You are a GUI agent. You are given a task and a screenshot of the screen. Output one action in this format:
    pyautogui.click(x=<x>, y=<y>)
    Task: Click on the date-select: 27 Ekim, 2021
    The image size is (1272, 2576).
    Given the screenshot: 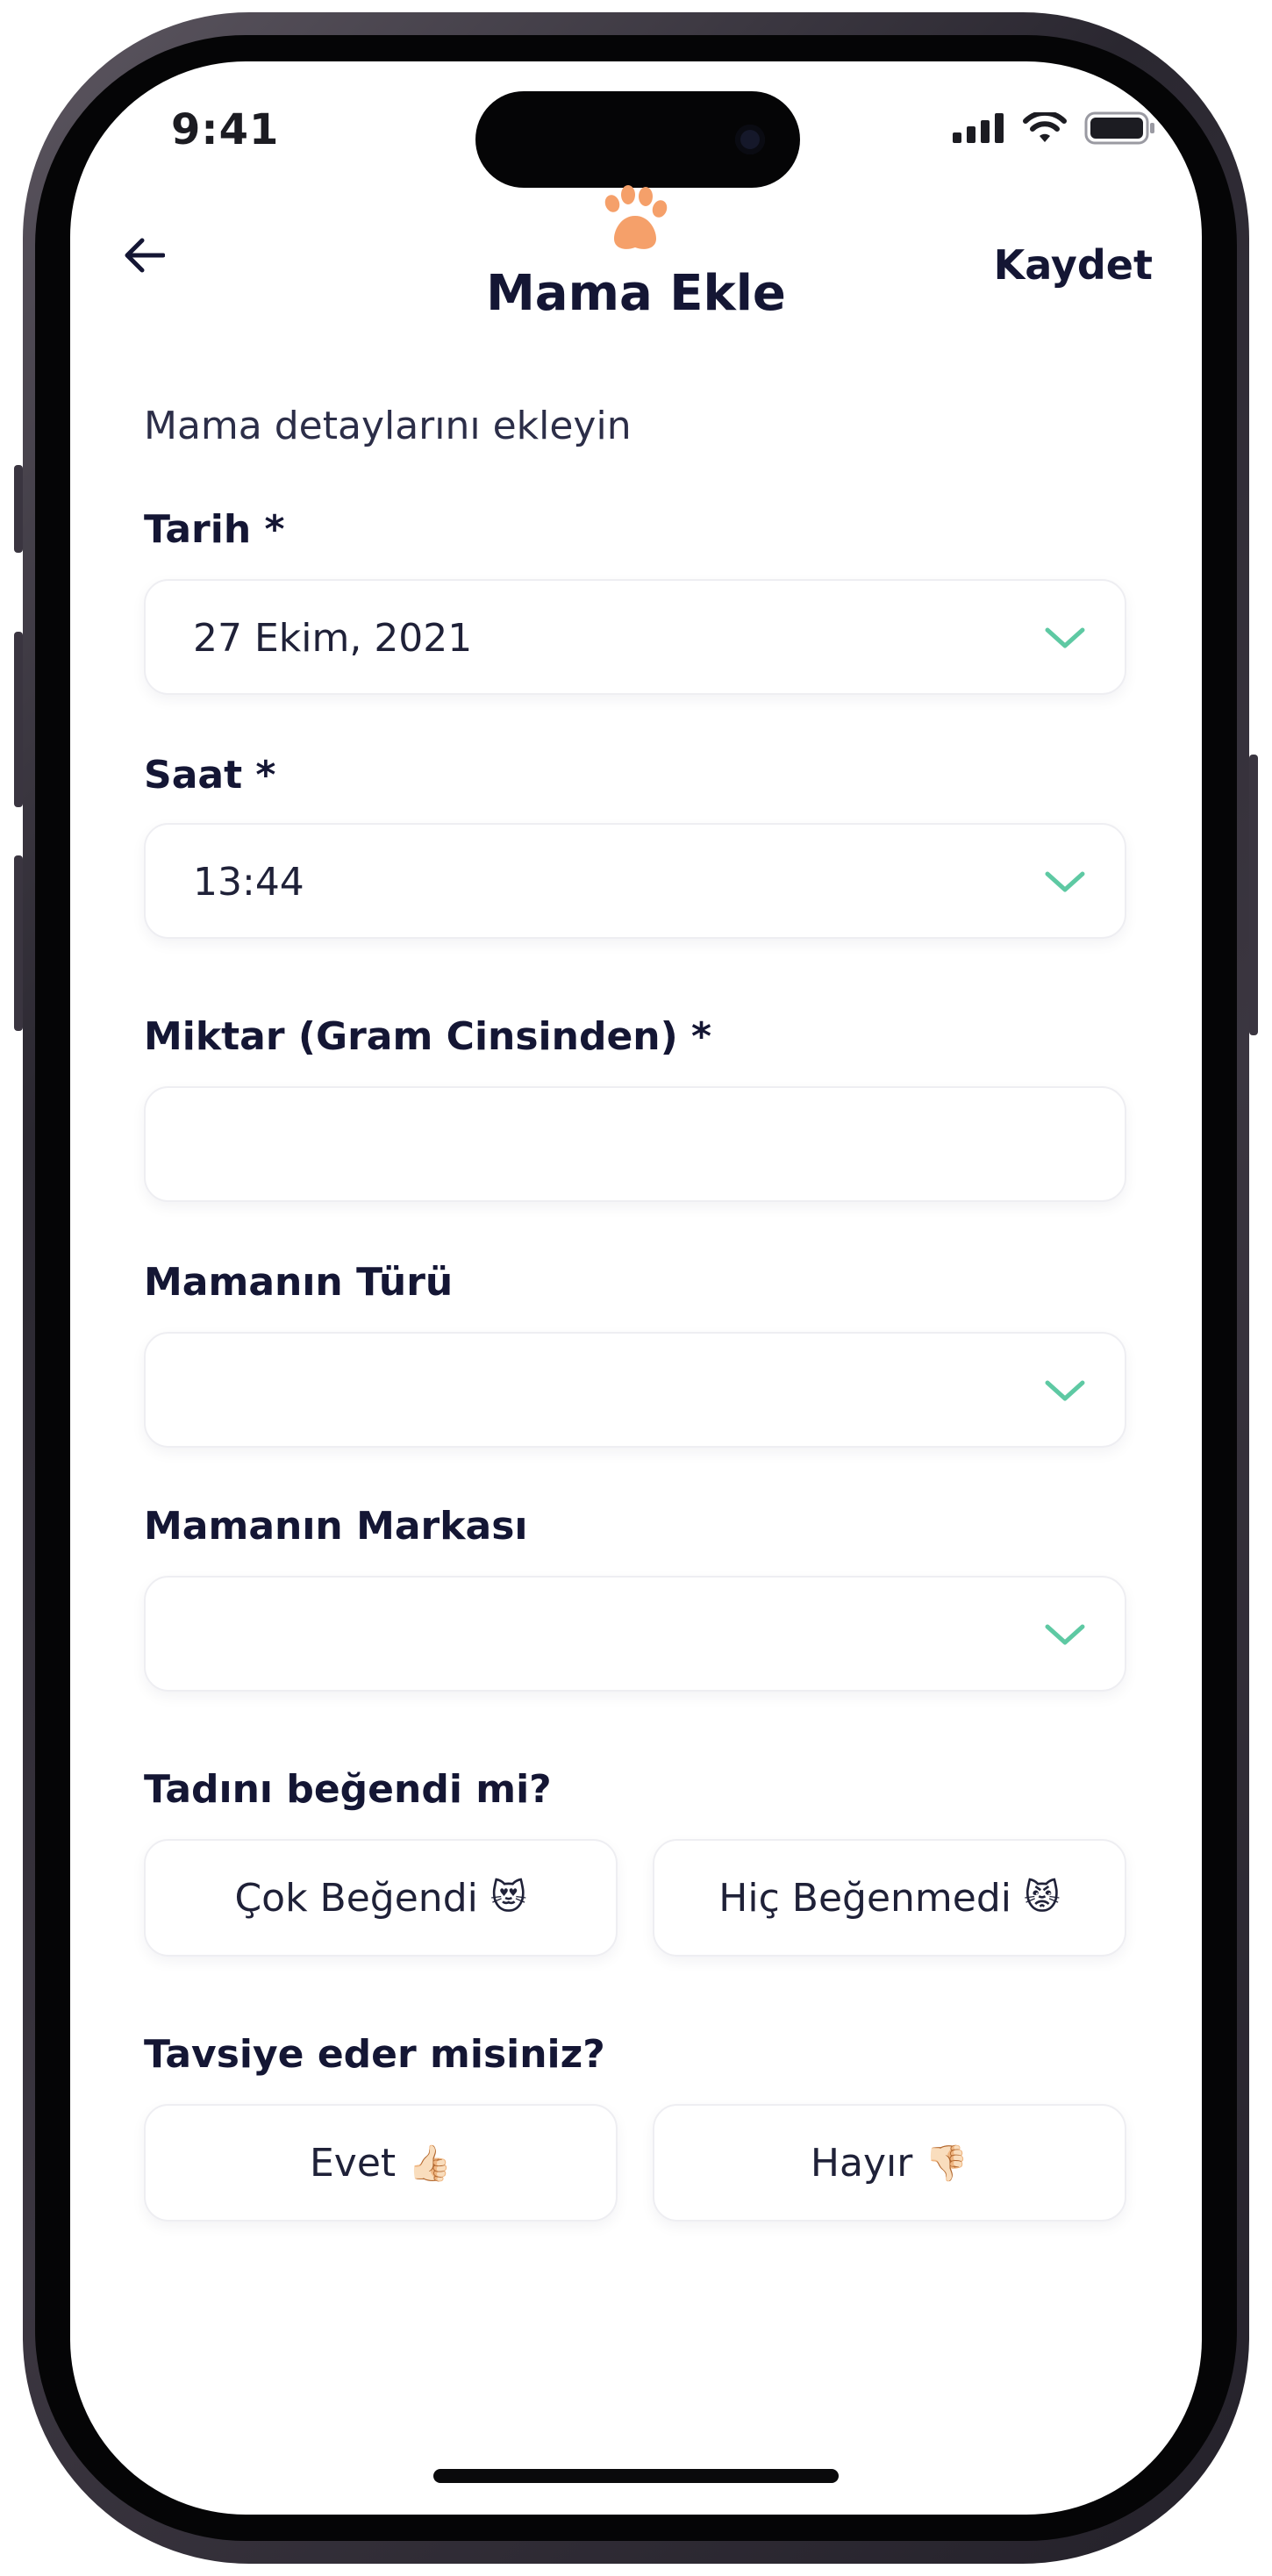 What is the action you would take?
    pyautogui.click(x=635, y=637)
    